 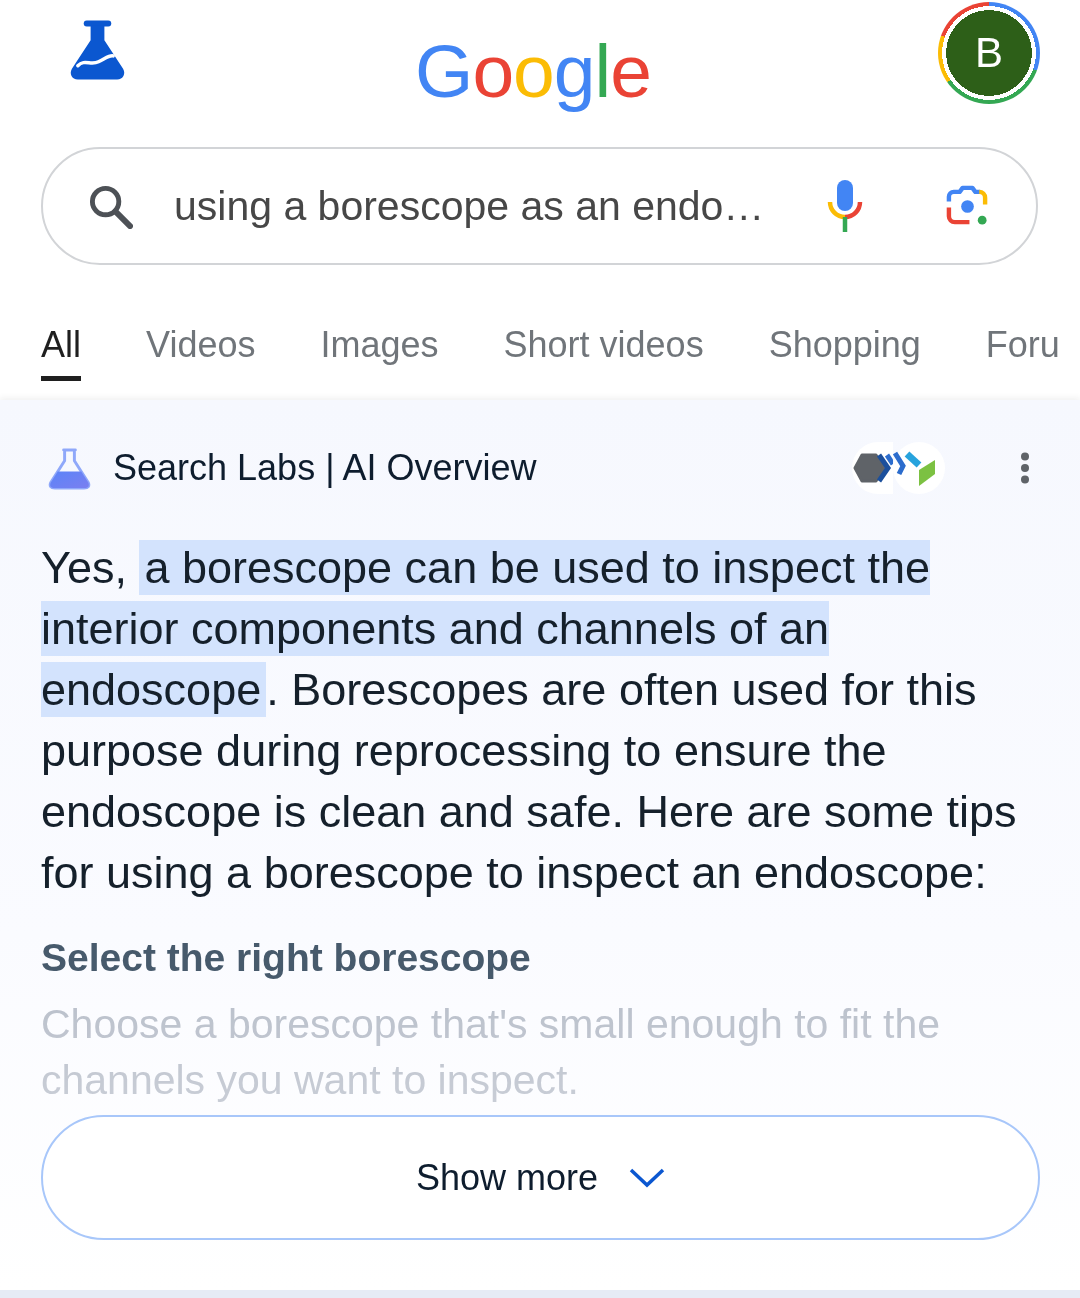 What do you see at coordinates (61, 345) in the screenshot?
I see `tab: All` at bounding box center [61, 345].